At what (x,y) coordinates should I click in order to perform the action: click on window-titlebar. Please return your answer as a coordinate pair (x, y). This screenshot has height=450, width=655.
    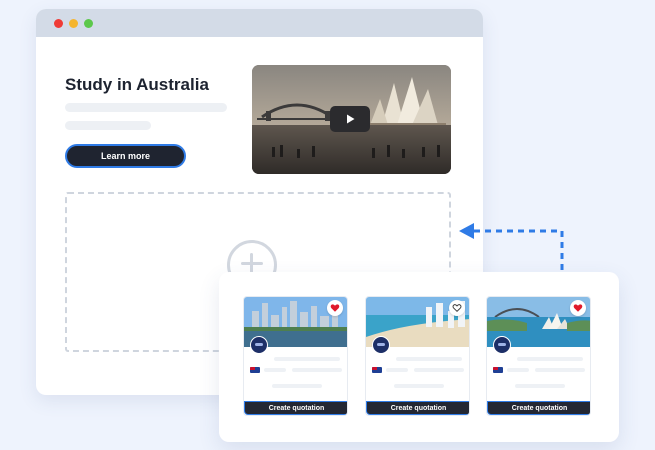
    Looking at the image, I should click on (259, 23).